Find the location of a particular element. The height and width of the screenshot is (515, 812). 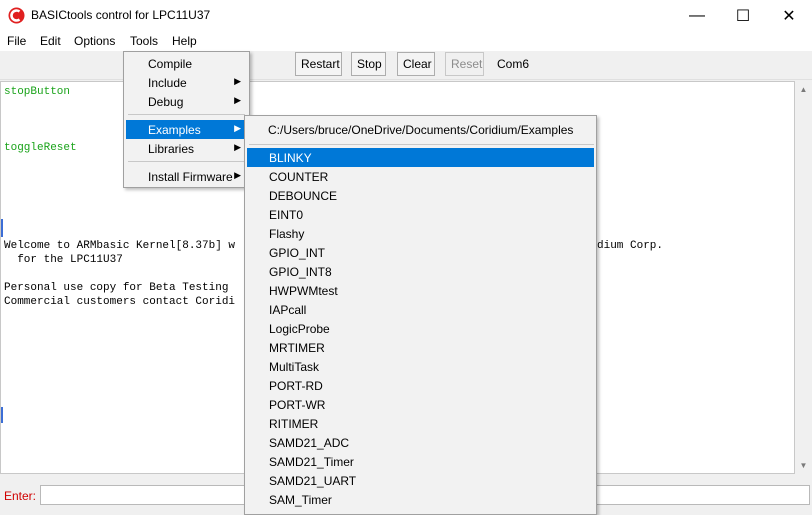

example-item-label: BLINKY is located at coordinates (290, 158).